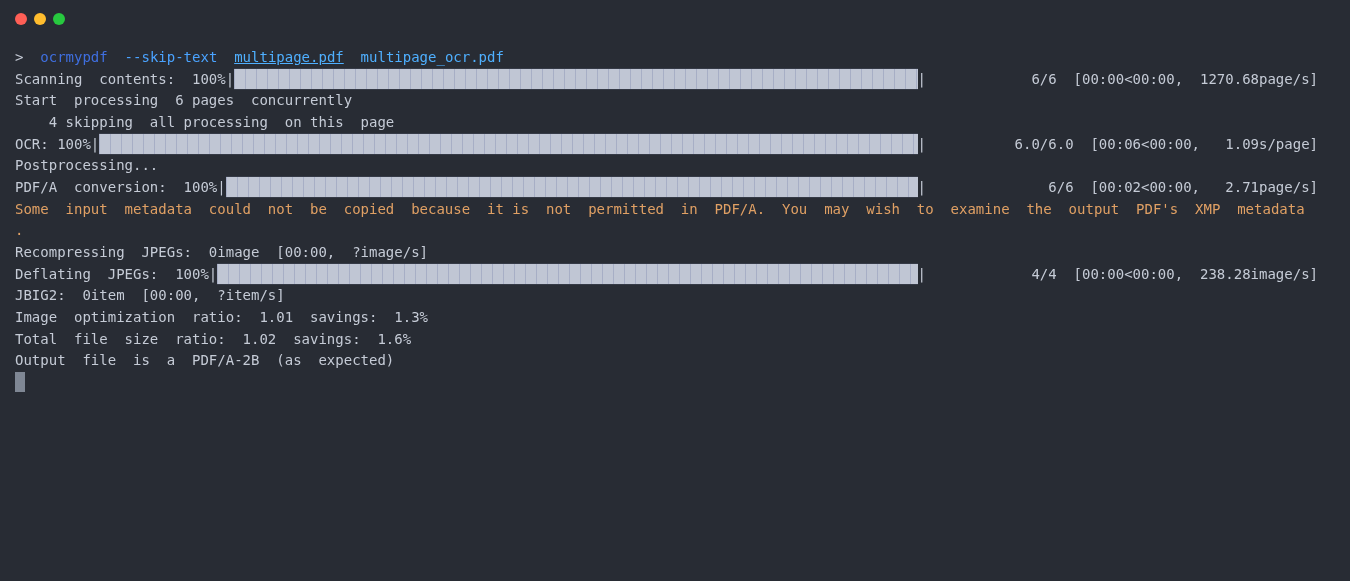 The height and width of the screenshot is (581, 1350). Describe the element at coordinates (432, 56) in the screenshot. I see `command-token: multipage_ocr.pdf` at that location.